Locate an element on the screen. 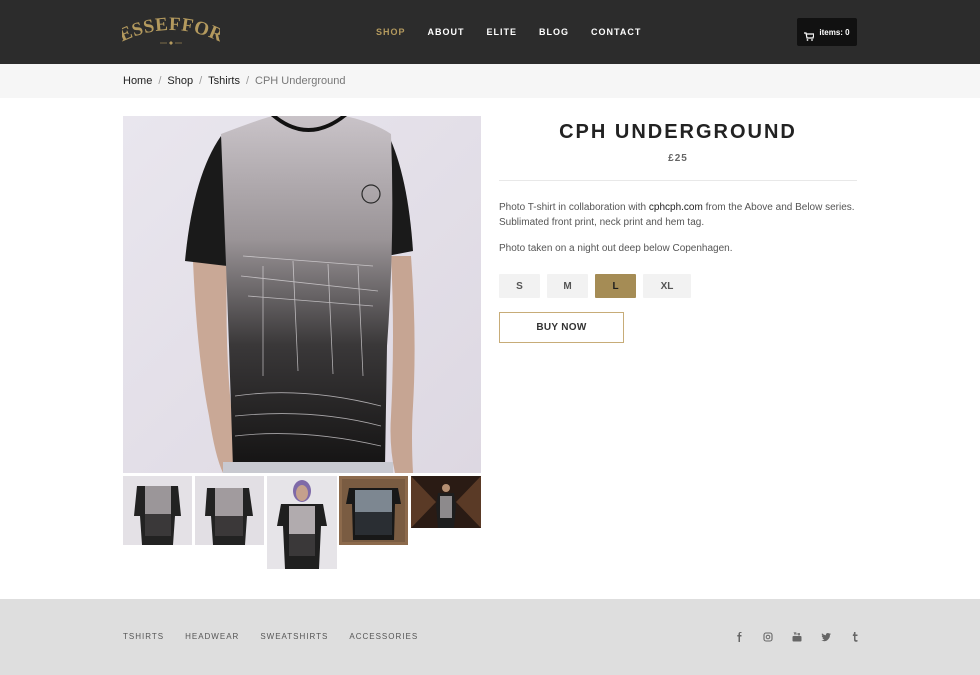 Image resolution: width=980 pixels, height=675 pixels. breadcrumb: Home / Shop / Tshirts / CPH Underground is located at coordinates (234, 81).